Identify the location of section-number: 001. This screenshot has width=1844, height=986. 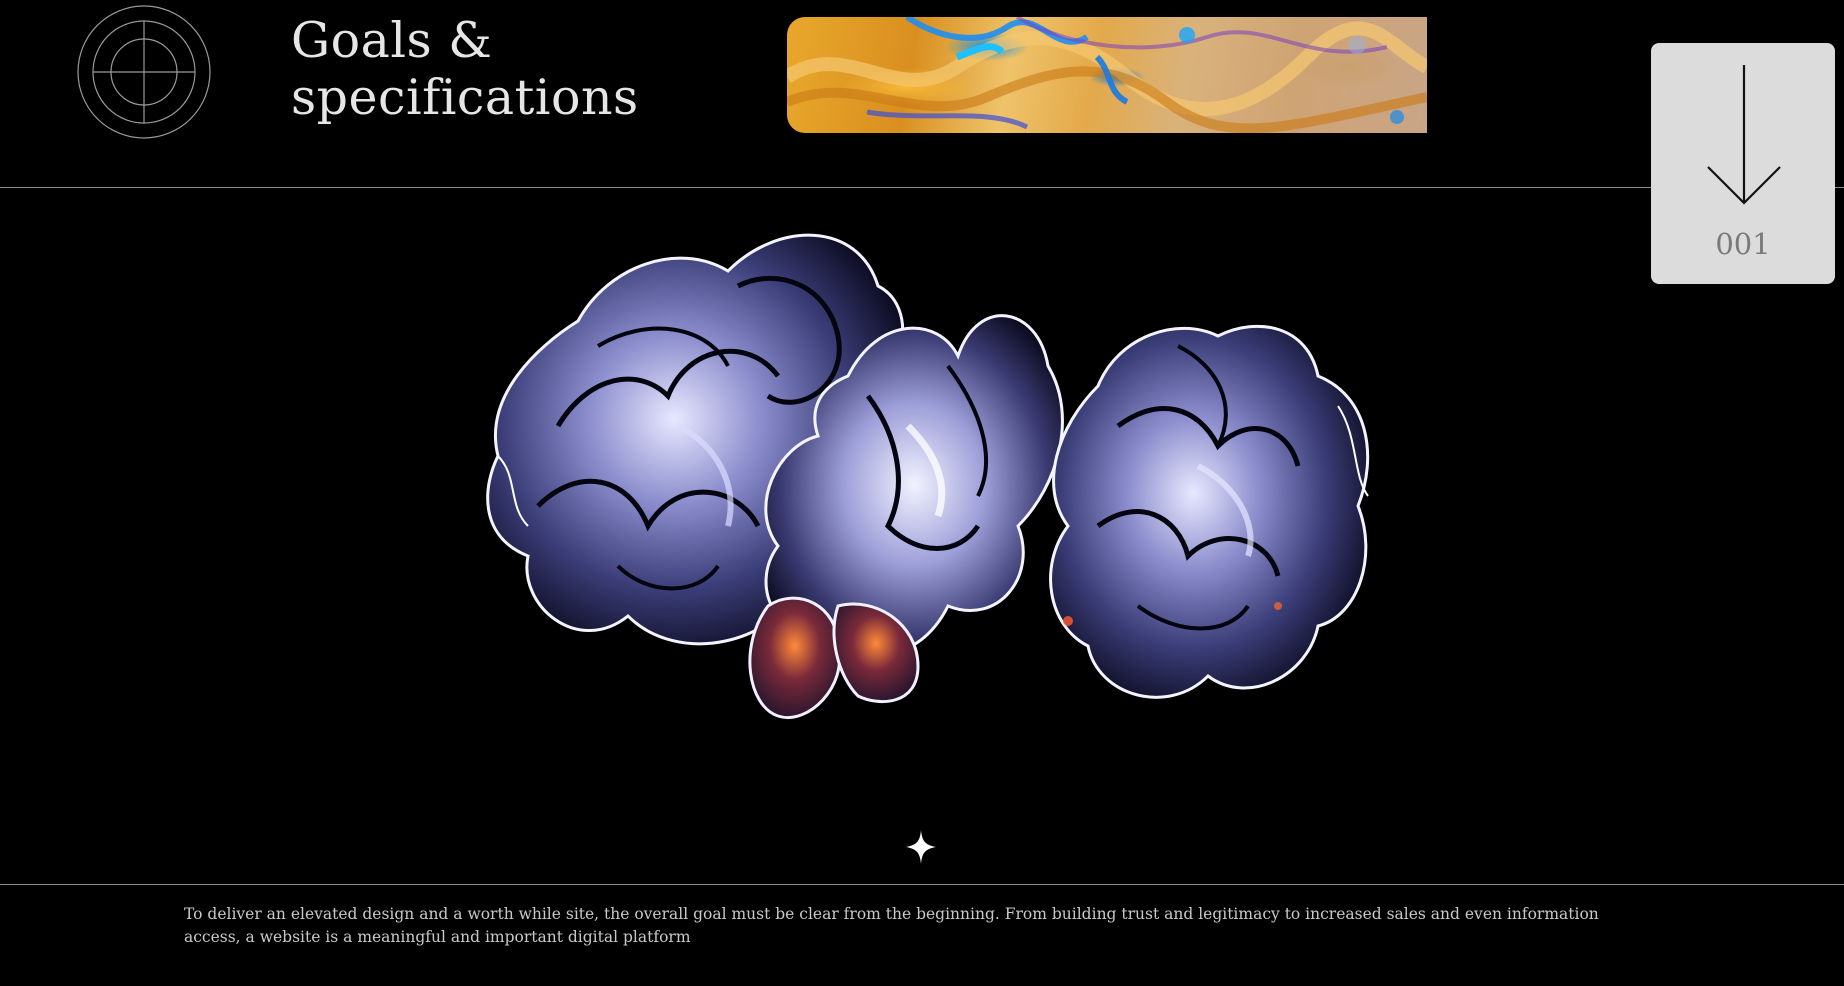
(1743, 244).